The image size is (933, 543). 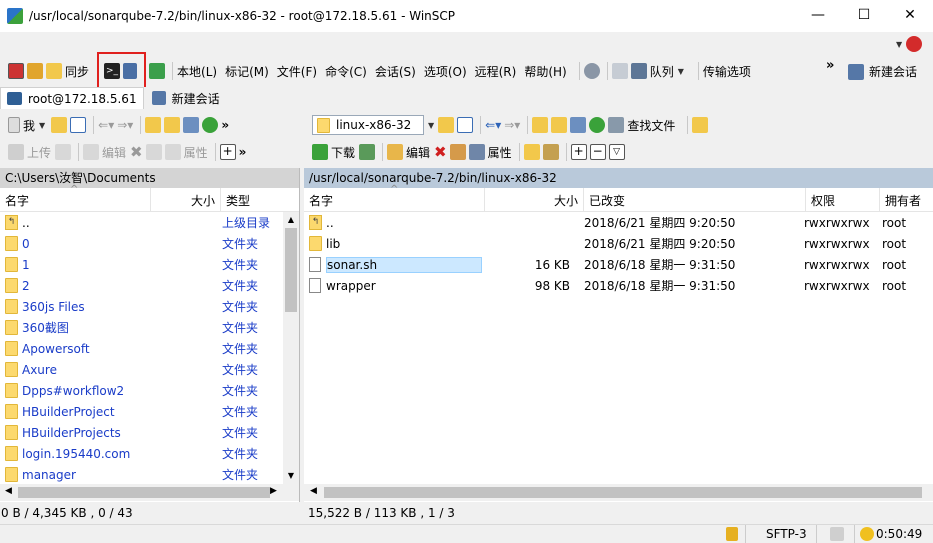 I want to click on transfer-options-button: 传输选项, so click(x=727, y=71).